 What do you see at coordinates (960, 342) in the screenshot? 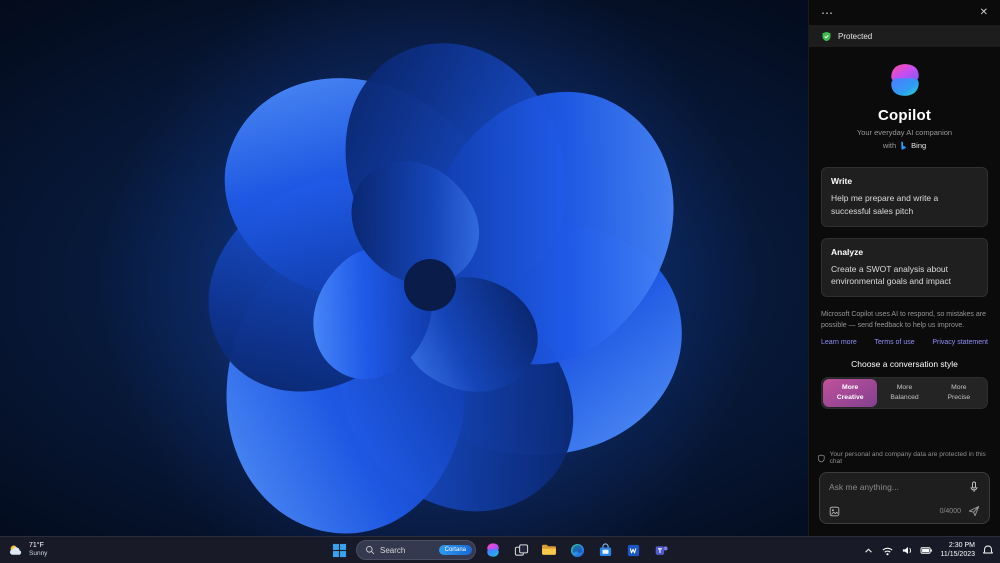
I see `privacy-statement-link: Privacy statement` at bounding box center [960, 342].